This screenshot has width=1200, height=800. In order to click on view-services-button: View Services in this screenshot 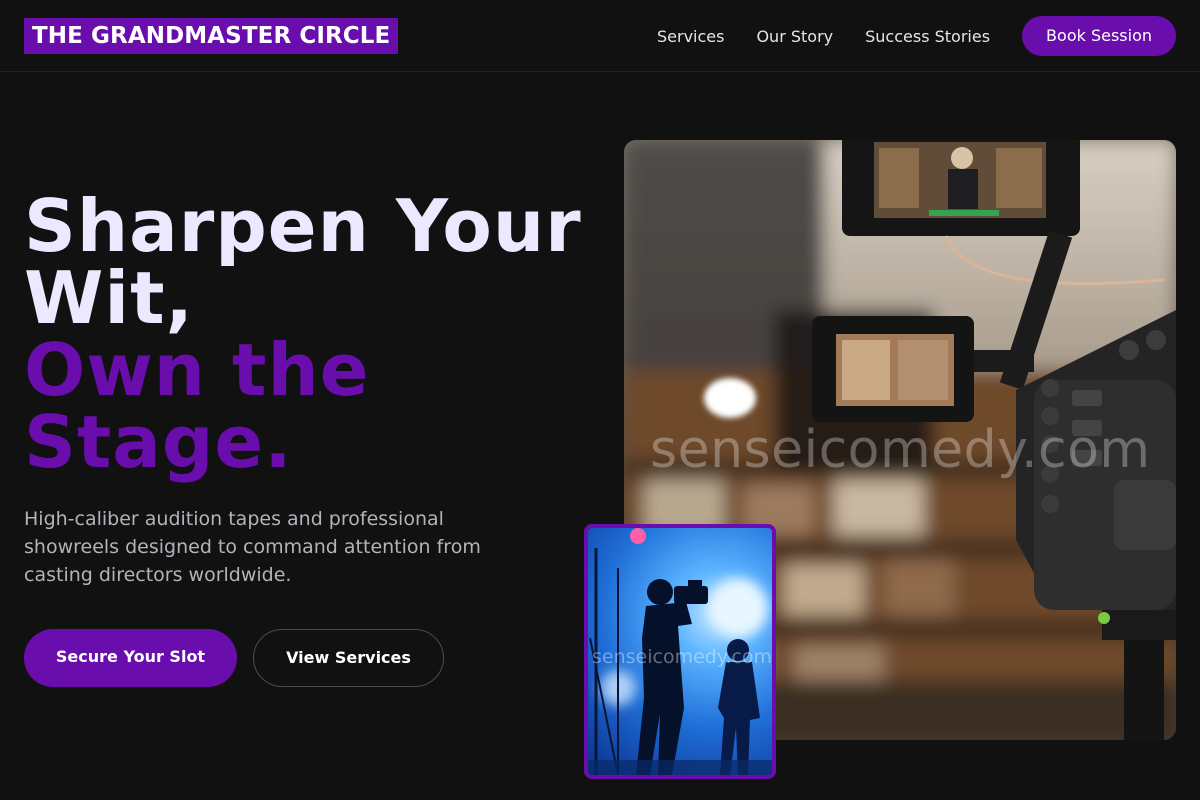, I will do `click(348, 658)`.